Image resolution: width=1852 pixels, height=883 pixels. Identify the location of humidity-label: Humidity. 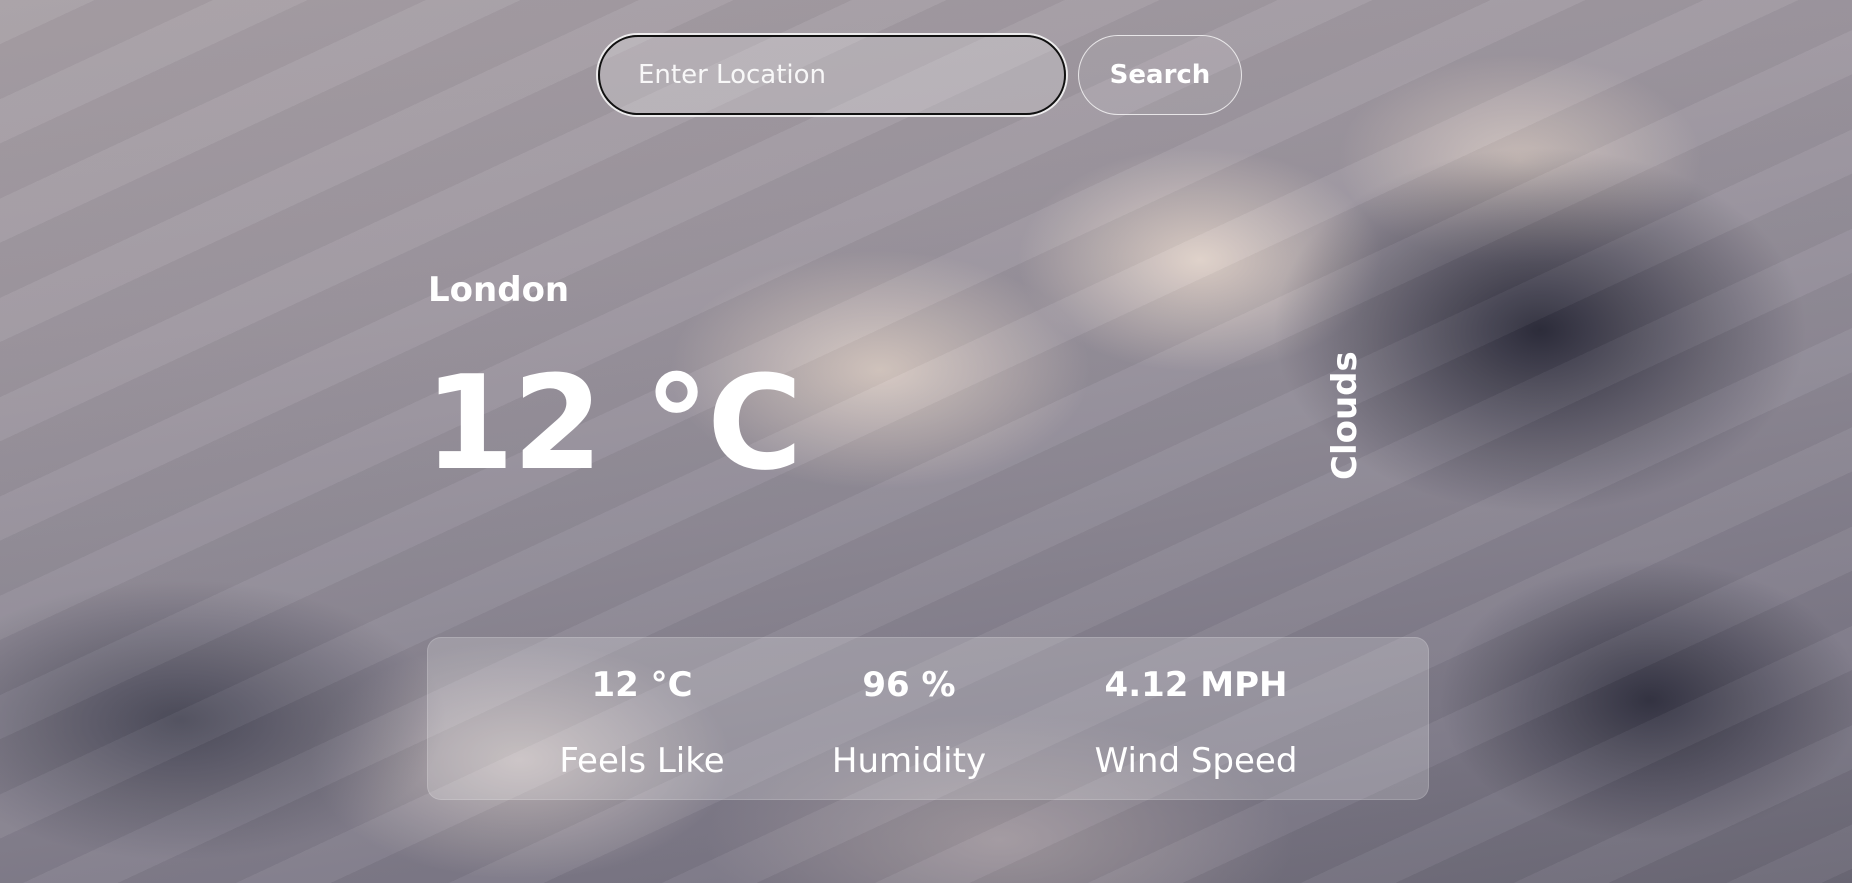
(909, 761).